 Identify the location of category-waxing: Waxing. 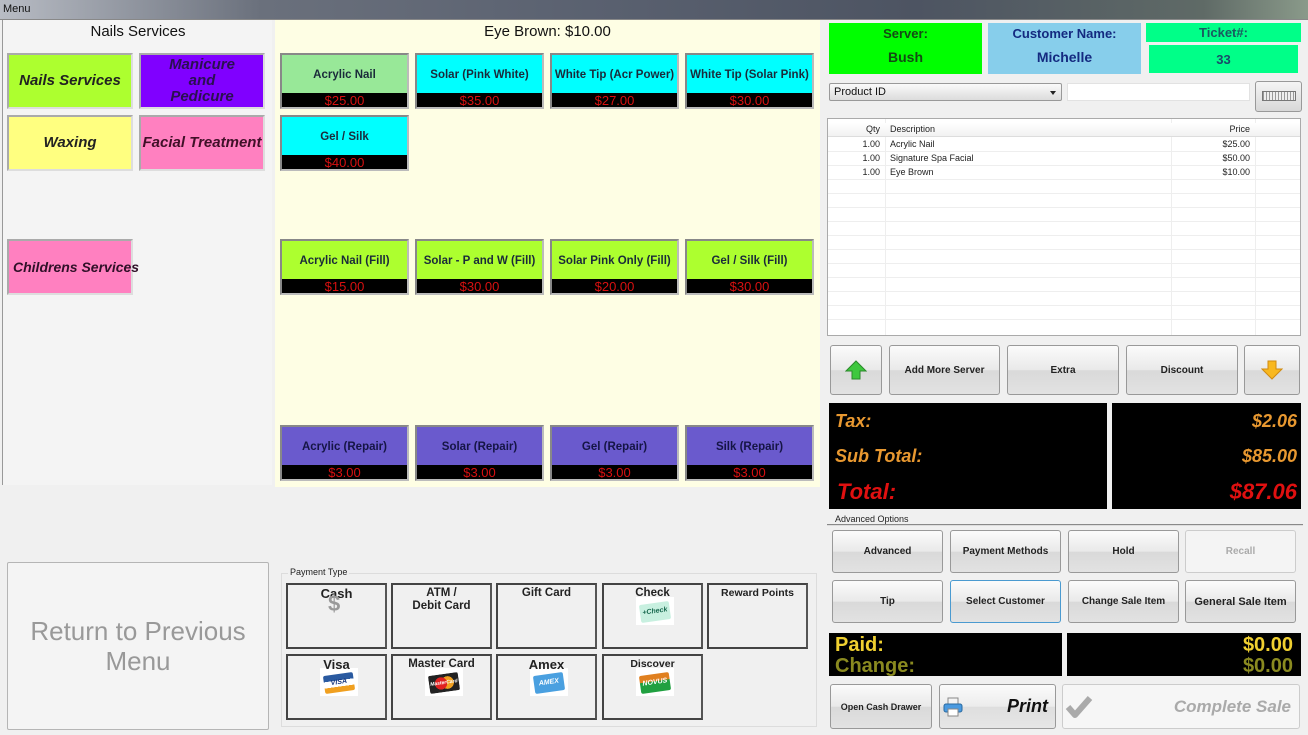
(70, 143).